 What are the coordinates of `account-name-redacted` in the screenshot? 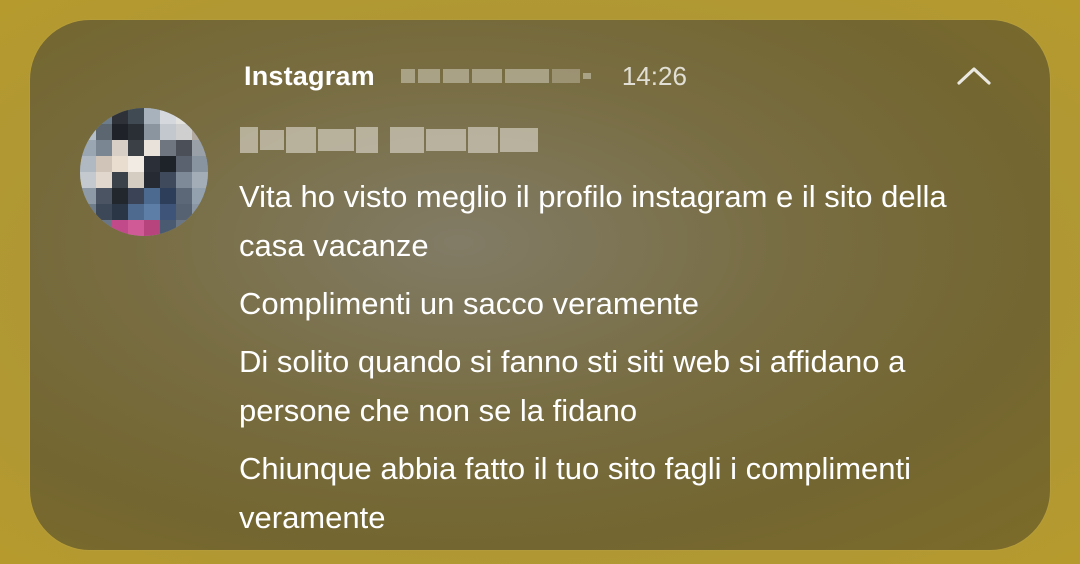 It's located at (497, 76).